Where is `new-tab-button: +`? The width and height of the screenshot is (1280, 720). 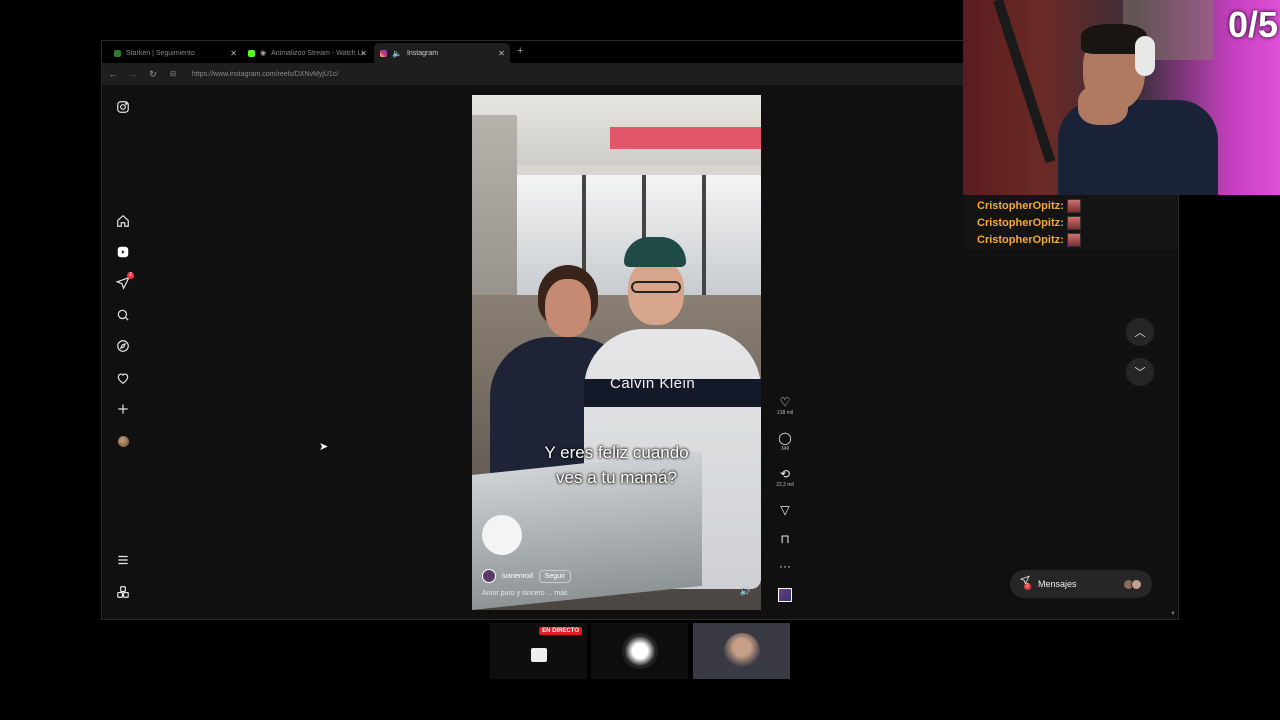
new-tab-button: + is located at coordinates (520, 51).